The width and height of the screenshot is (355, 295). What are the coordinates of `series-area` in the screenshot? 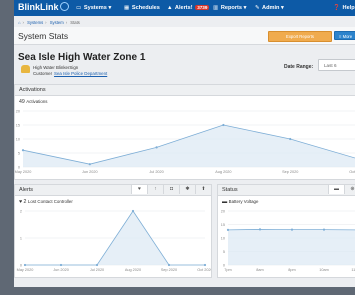 It's located at (291, 247).